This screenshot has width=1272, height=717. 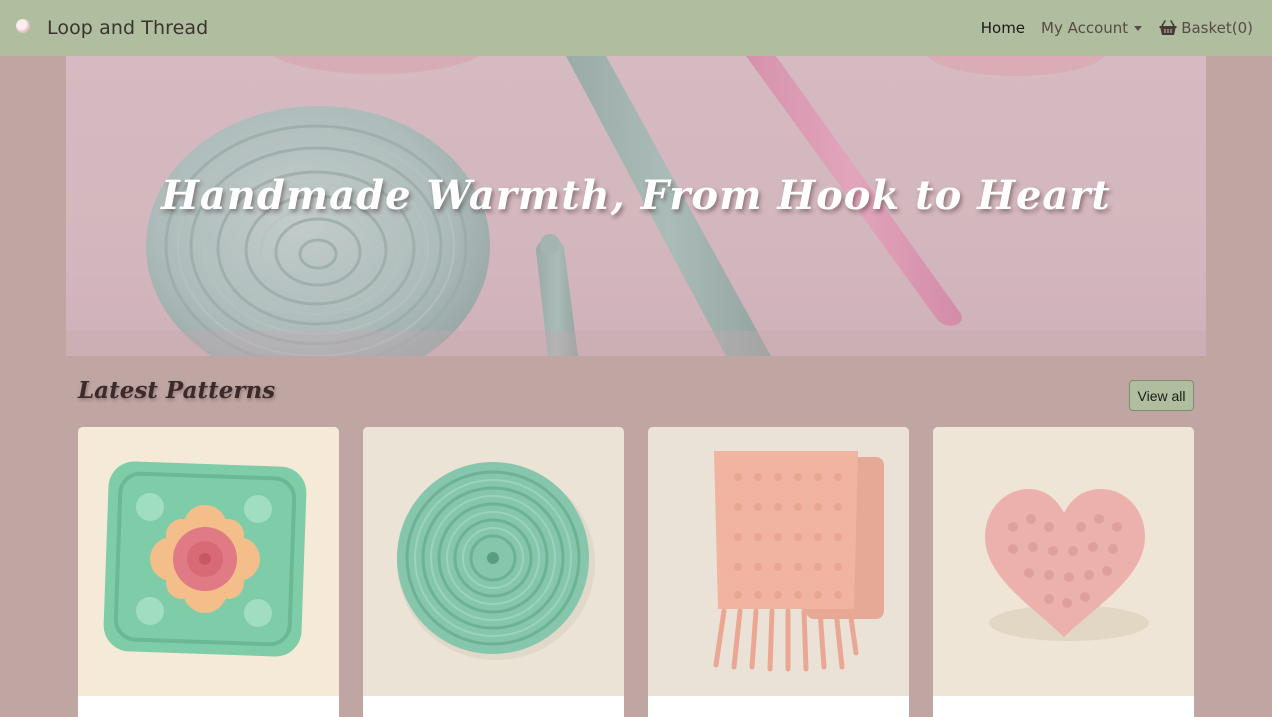 I want to click on nav-account-dropdown: My Account, so click(x=1092, y=28).